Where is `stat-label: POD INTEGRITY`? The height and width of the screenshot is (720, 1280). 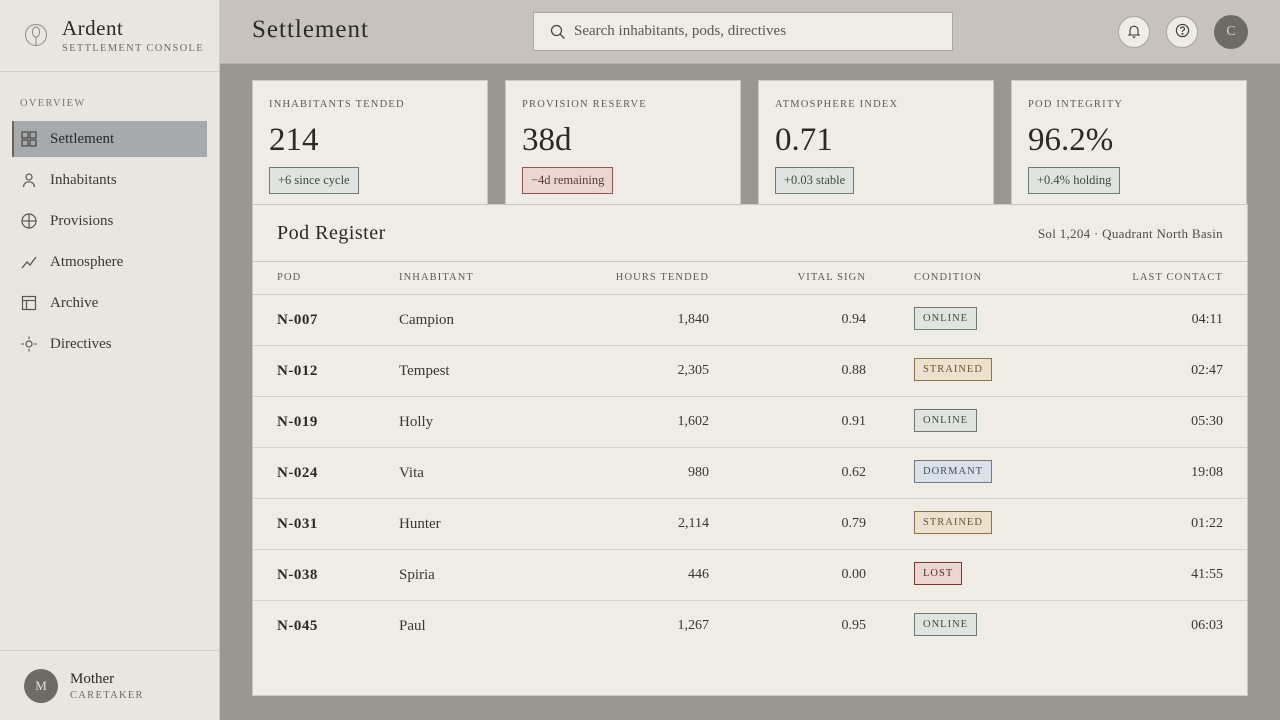 stat-label: POD INTEGRITY is located at coordinates (1076, 104).